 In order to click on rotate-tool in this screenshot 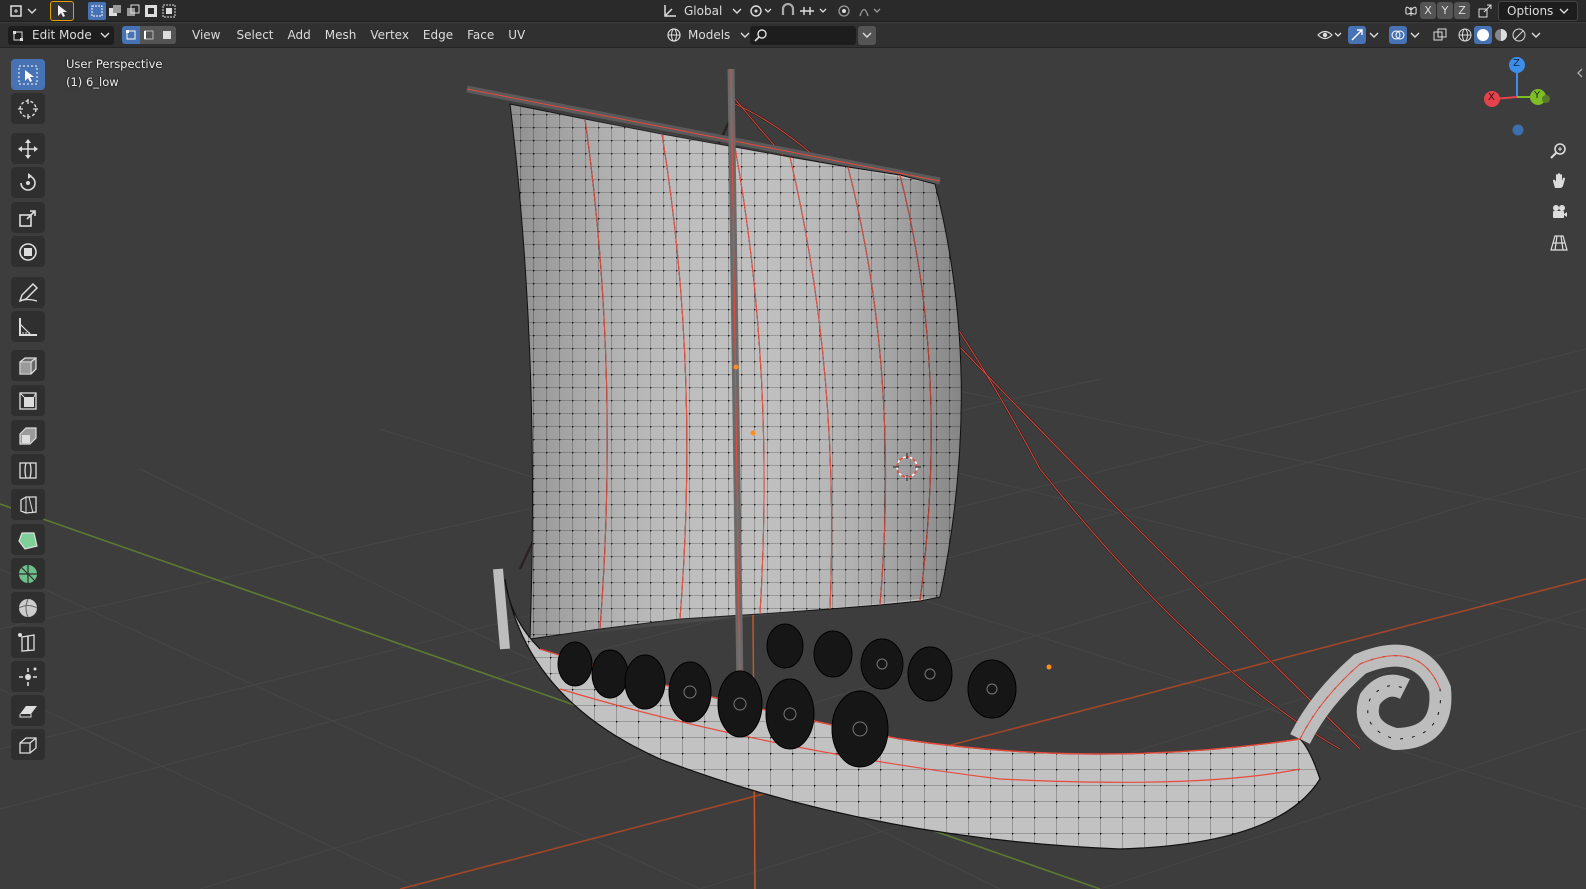, I will do `click(28, 182)`.